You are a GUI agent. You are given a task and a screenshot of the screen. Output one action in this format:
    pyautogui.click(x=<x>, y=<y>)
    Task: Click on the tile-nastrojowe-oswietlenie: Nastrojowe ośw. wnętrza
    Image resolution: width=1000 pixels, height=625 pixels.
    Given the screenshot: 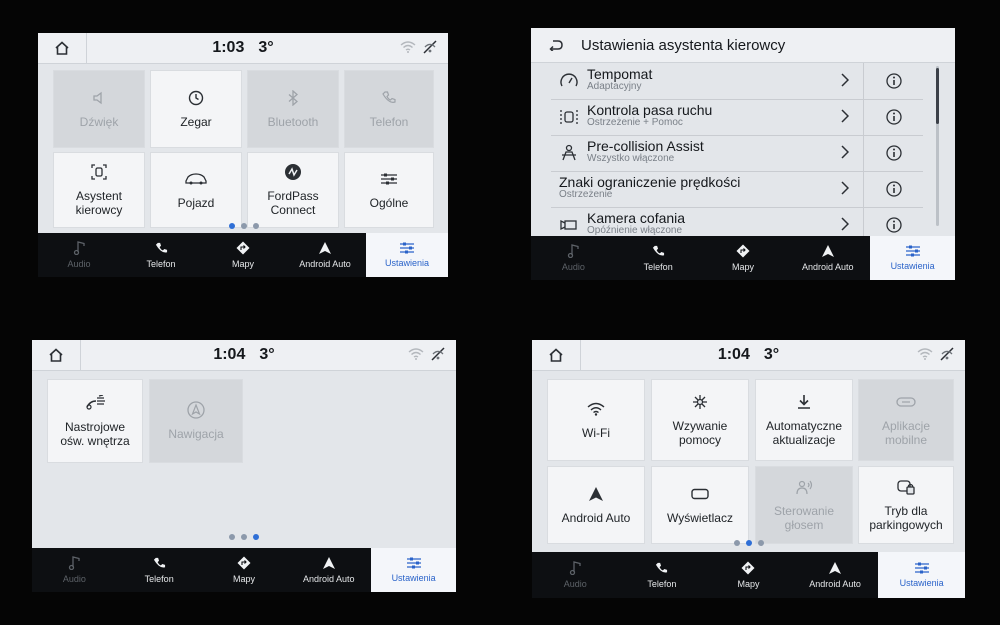 What is the action you would take?
    pyautogui.click(x=95, y=421)
    